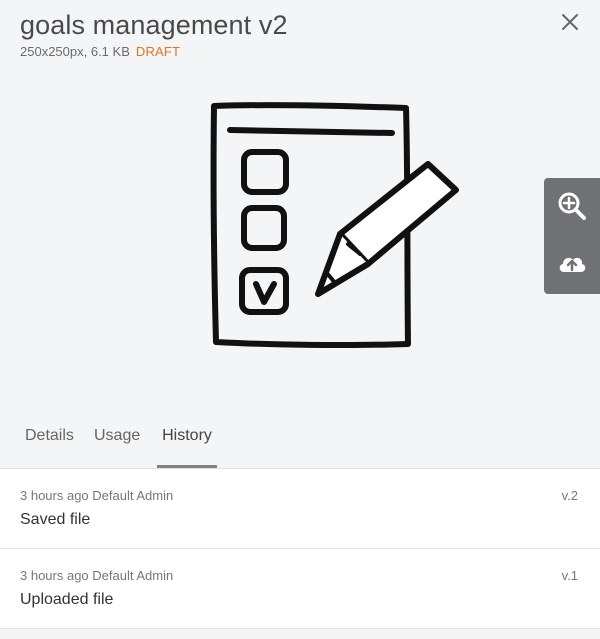  Describe the element at coordinates (300, 442) in the screenshot. I see `tab-bar: Details Usage History` at that location.